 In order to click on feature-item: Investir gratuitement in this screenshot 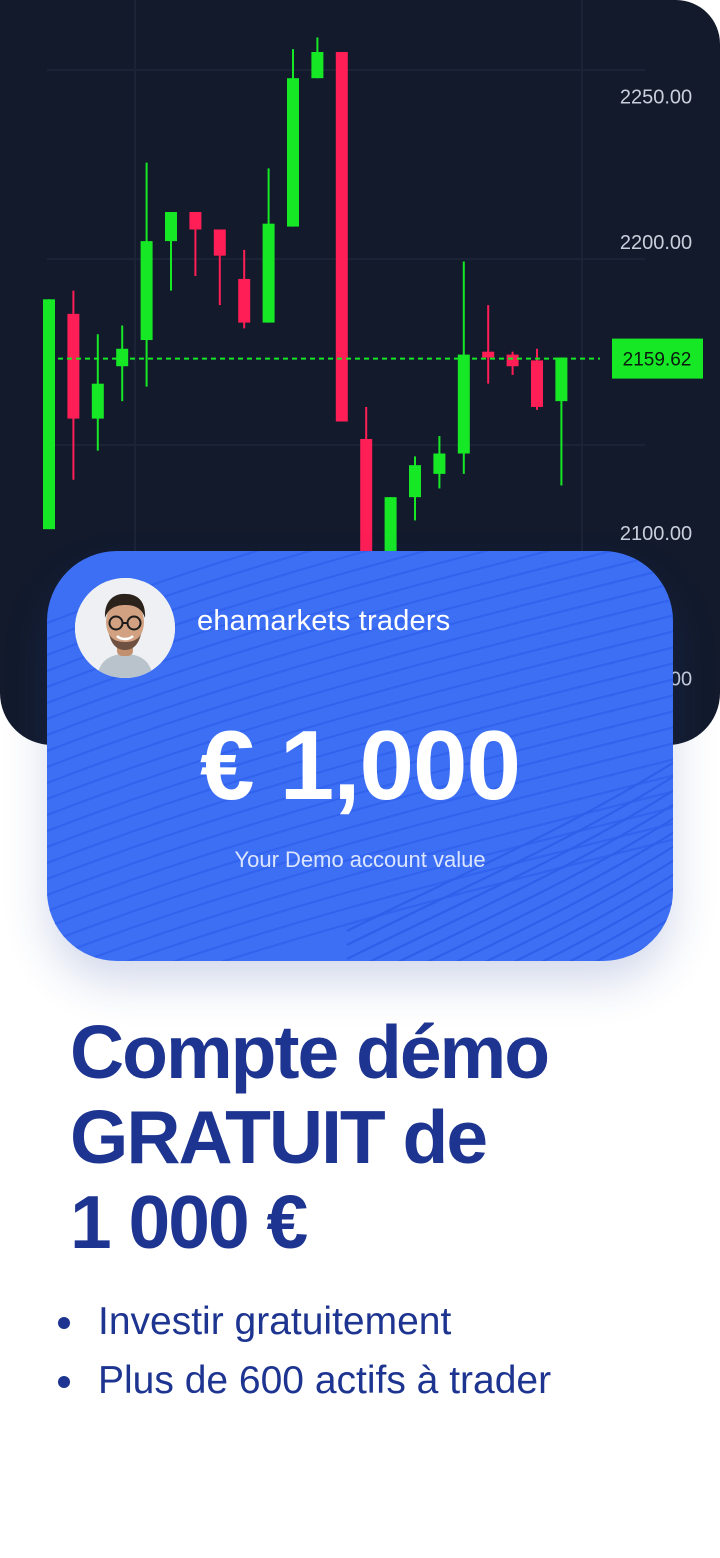, I will do `click(304, 1321)`.